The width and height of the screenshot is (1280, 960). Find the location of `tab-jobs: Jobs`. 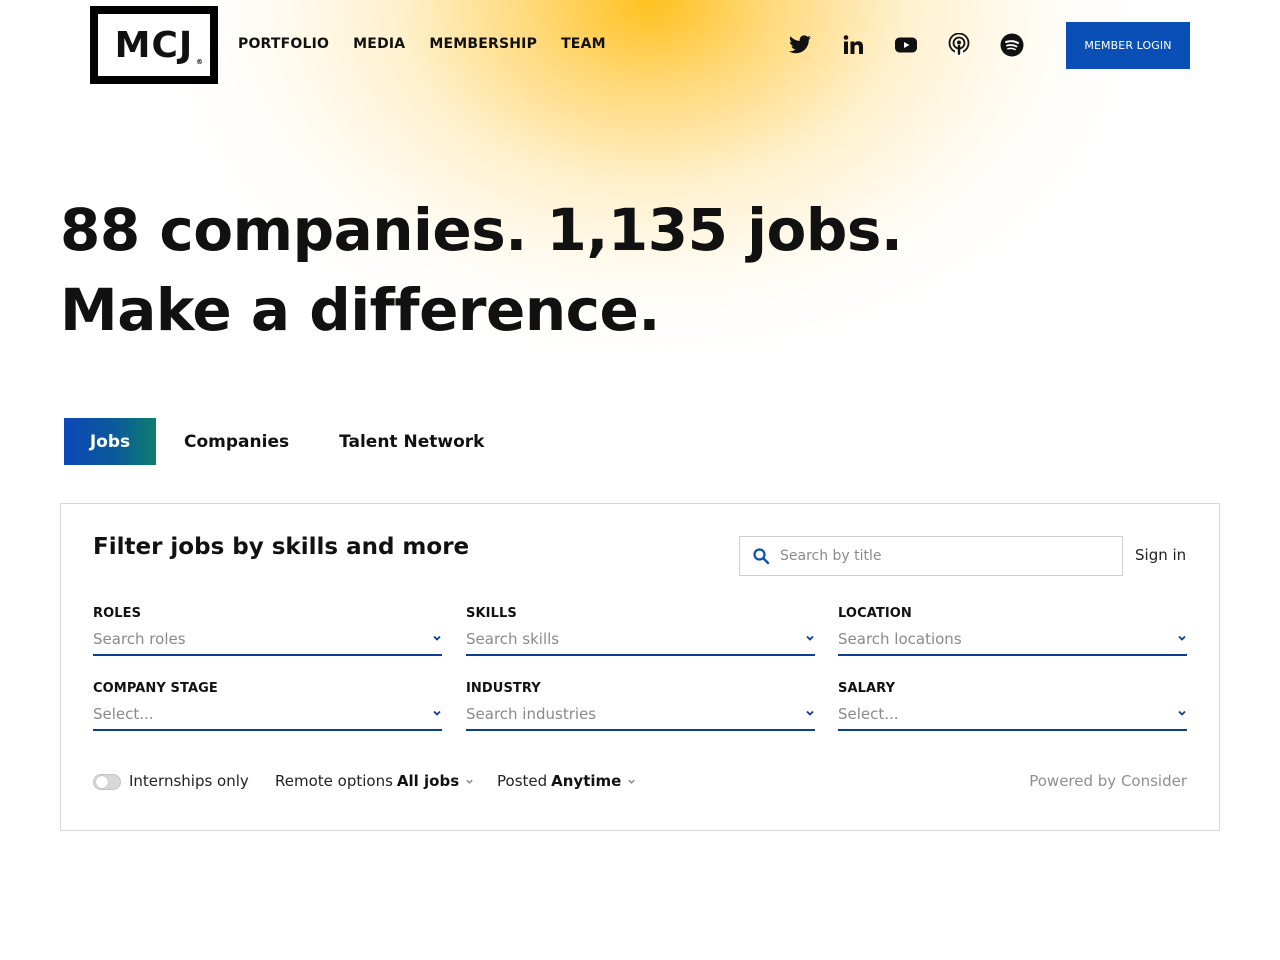

tab-jobs: Jobs is located at coordinates (110, 441).